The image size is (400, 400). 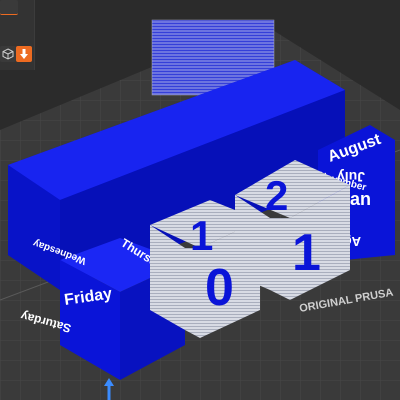 What do you see at coordinates (306, 253) in the screenshot?
I see `digit-cube-right-front: 1` at bounding box center [306, 253].